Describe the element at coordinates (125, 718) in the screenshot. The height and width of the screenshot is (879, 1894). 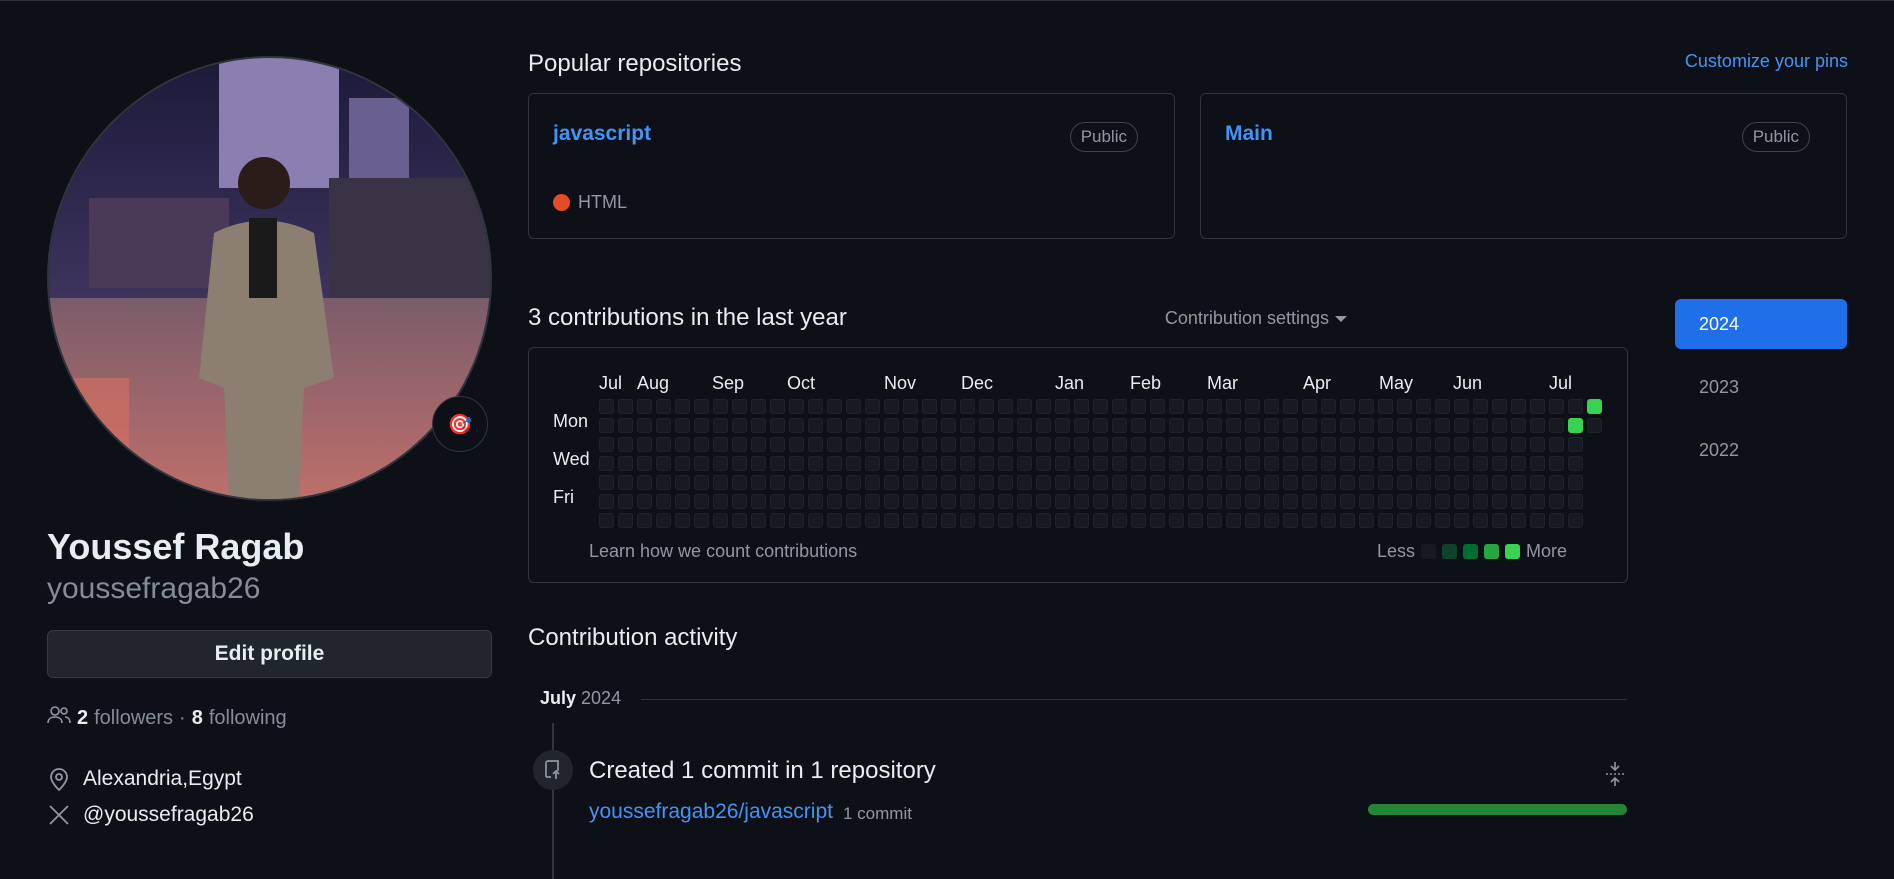
I see `followers-link: 2 followers` at that location.